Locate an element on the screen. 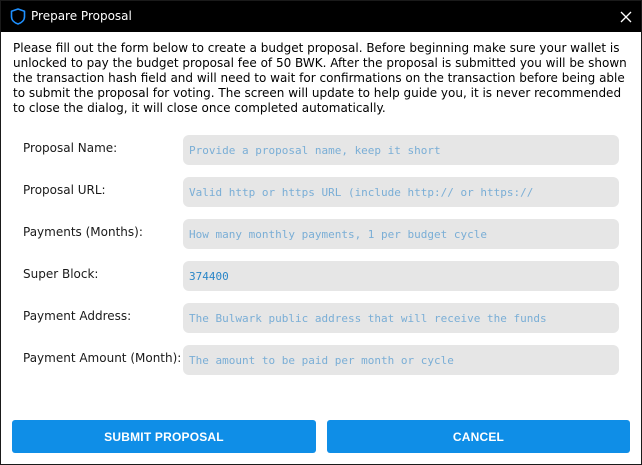  super-block-label: Super Block: is located at coordinates (61, 274).